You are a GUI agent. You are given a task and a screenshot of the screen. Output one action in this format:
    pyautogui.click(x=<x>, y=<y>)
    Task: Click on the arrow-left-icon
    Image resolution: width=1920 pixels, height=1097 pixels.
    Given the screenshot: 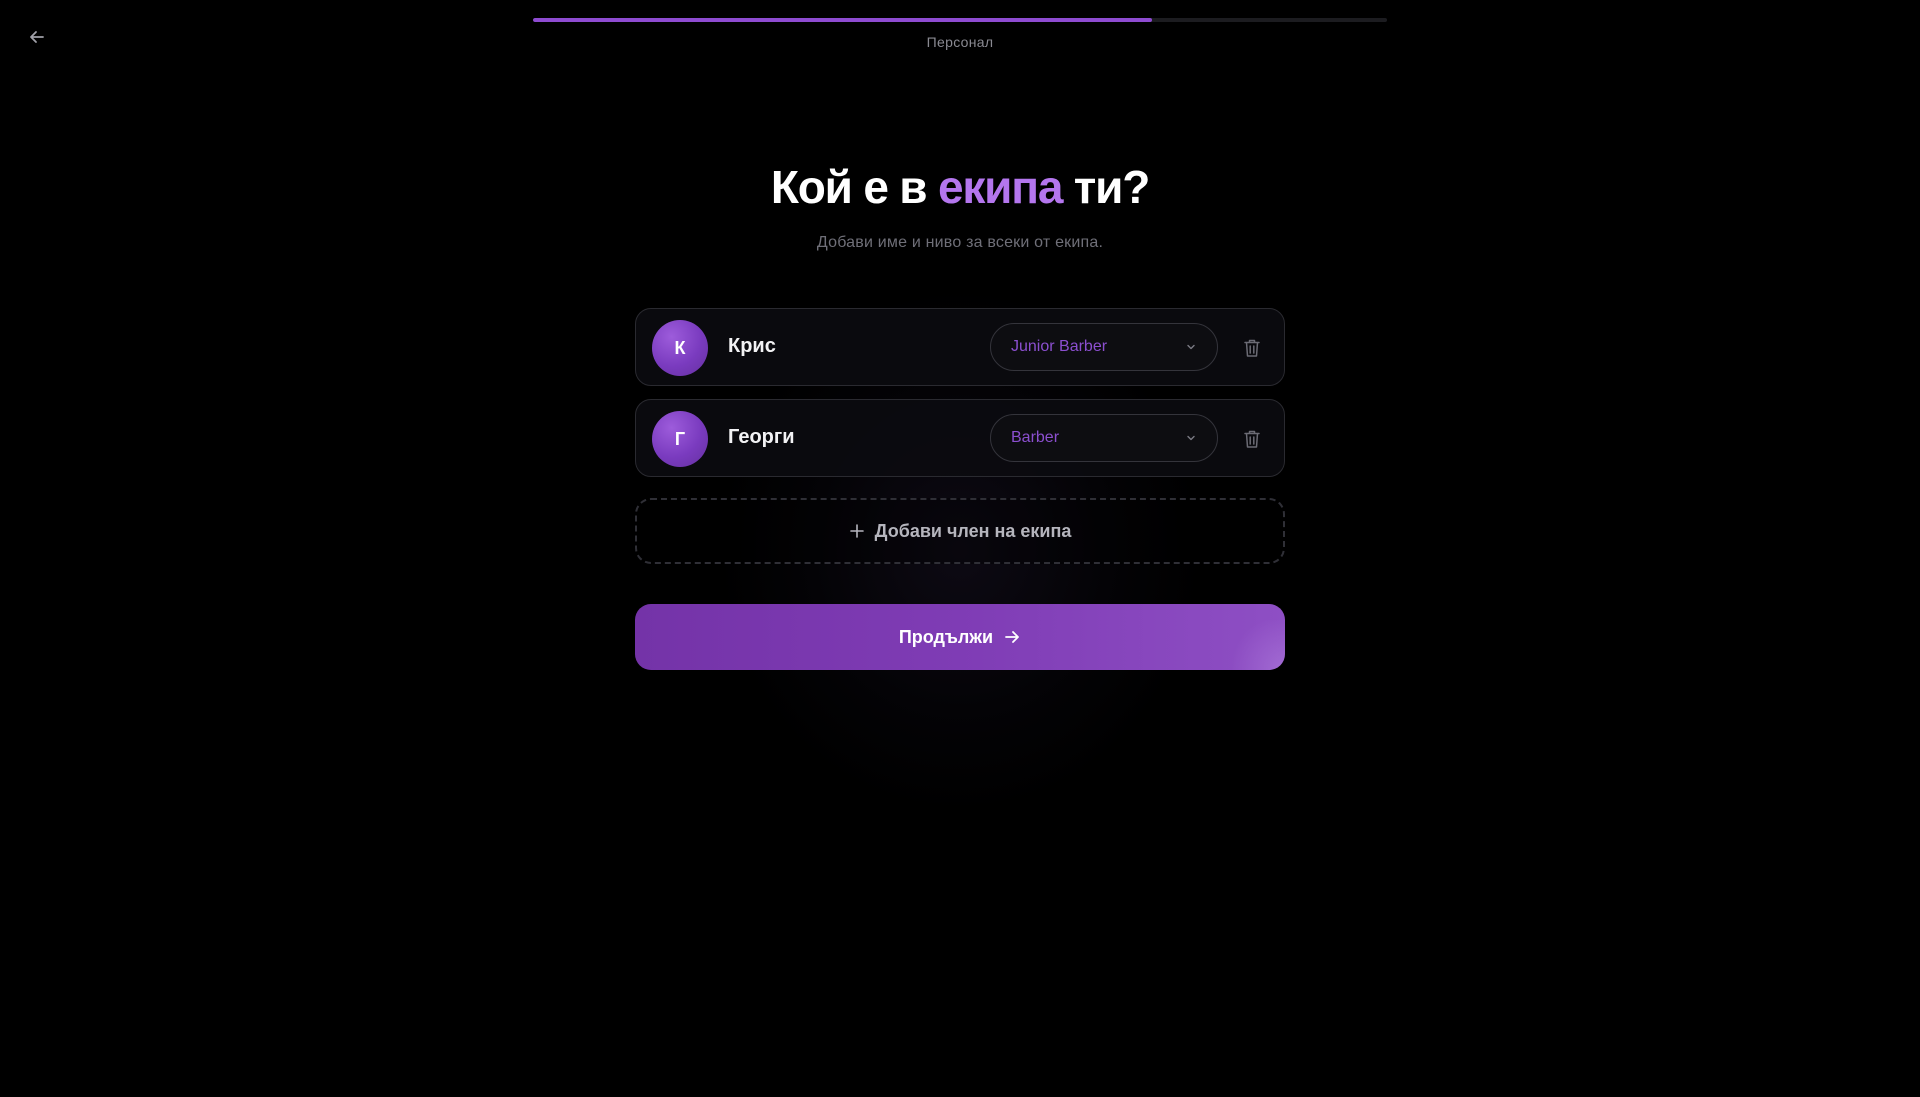 What is the action you would take?
    pyautogui.click(x=37, y=37)
    